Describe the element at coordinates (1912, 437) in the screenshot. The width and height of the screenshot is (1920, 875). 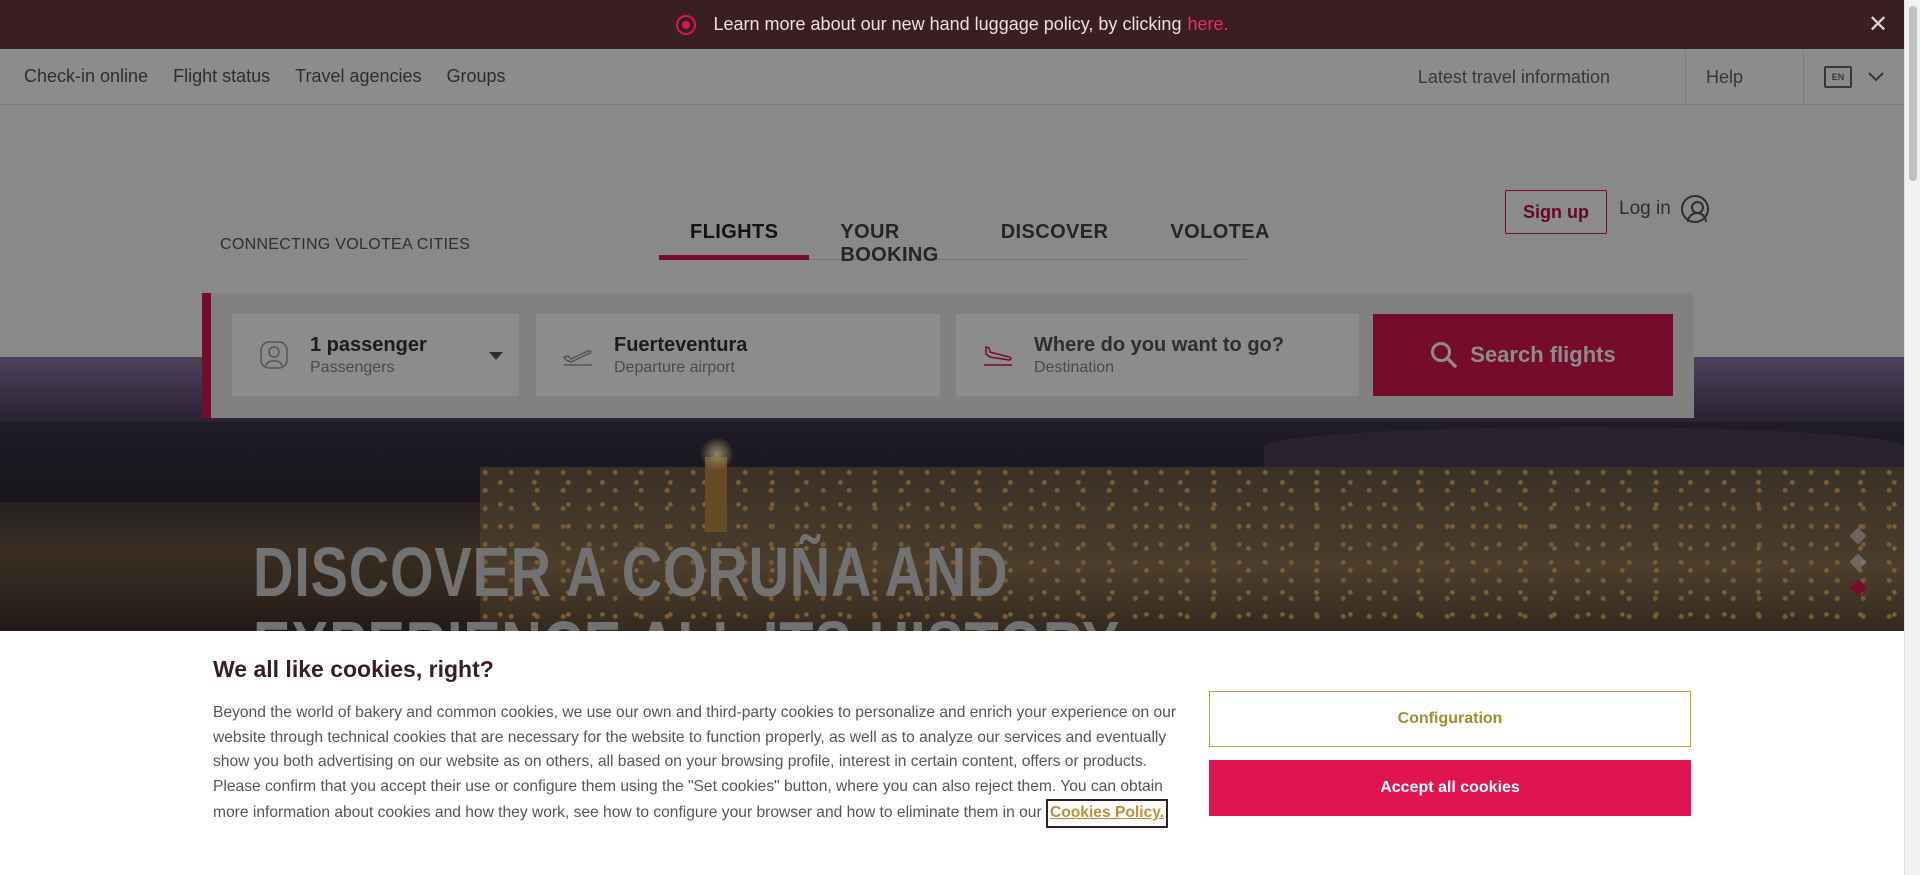
I see `page-scrollbar` at that location.